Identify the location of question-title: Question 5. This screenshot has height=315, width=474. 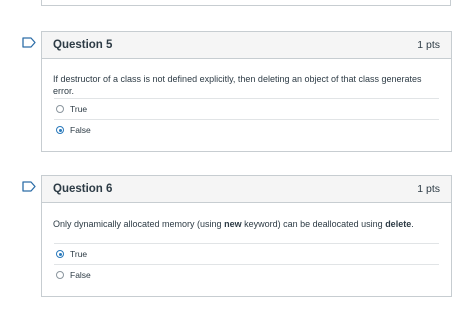
(83, 45).